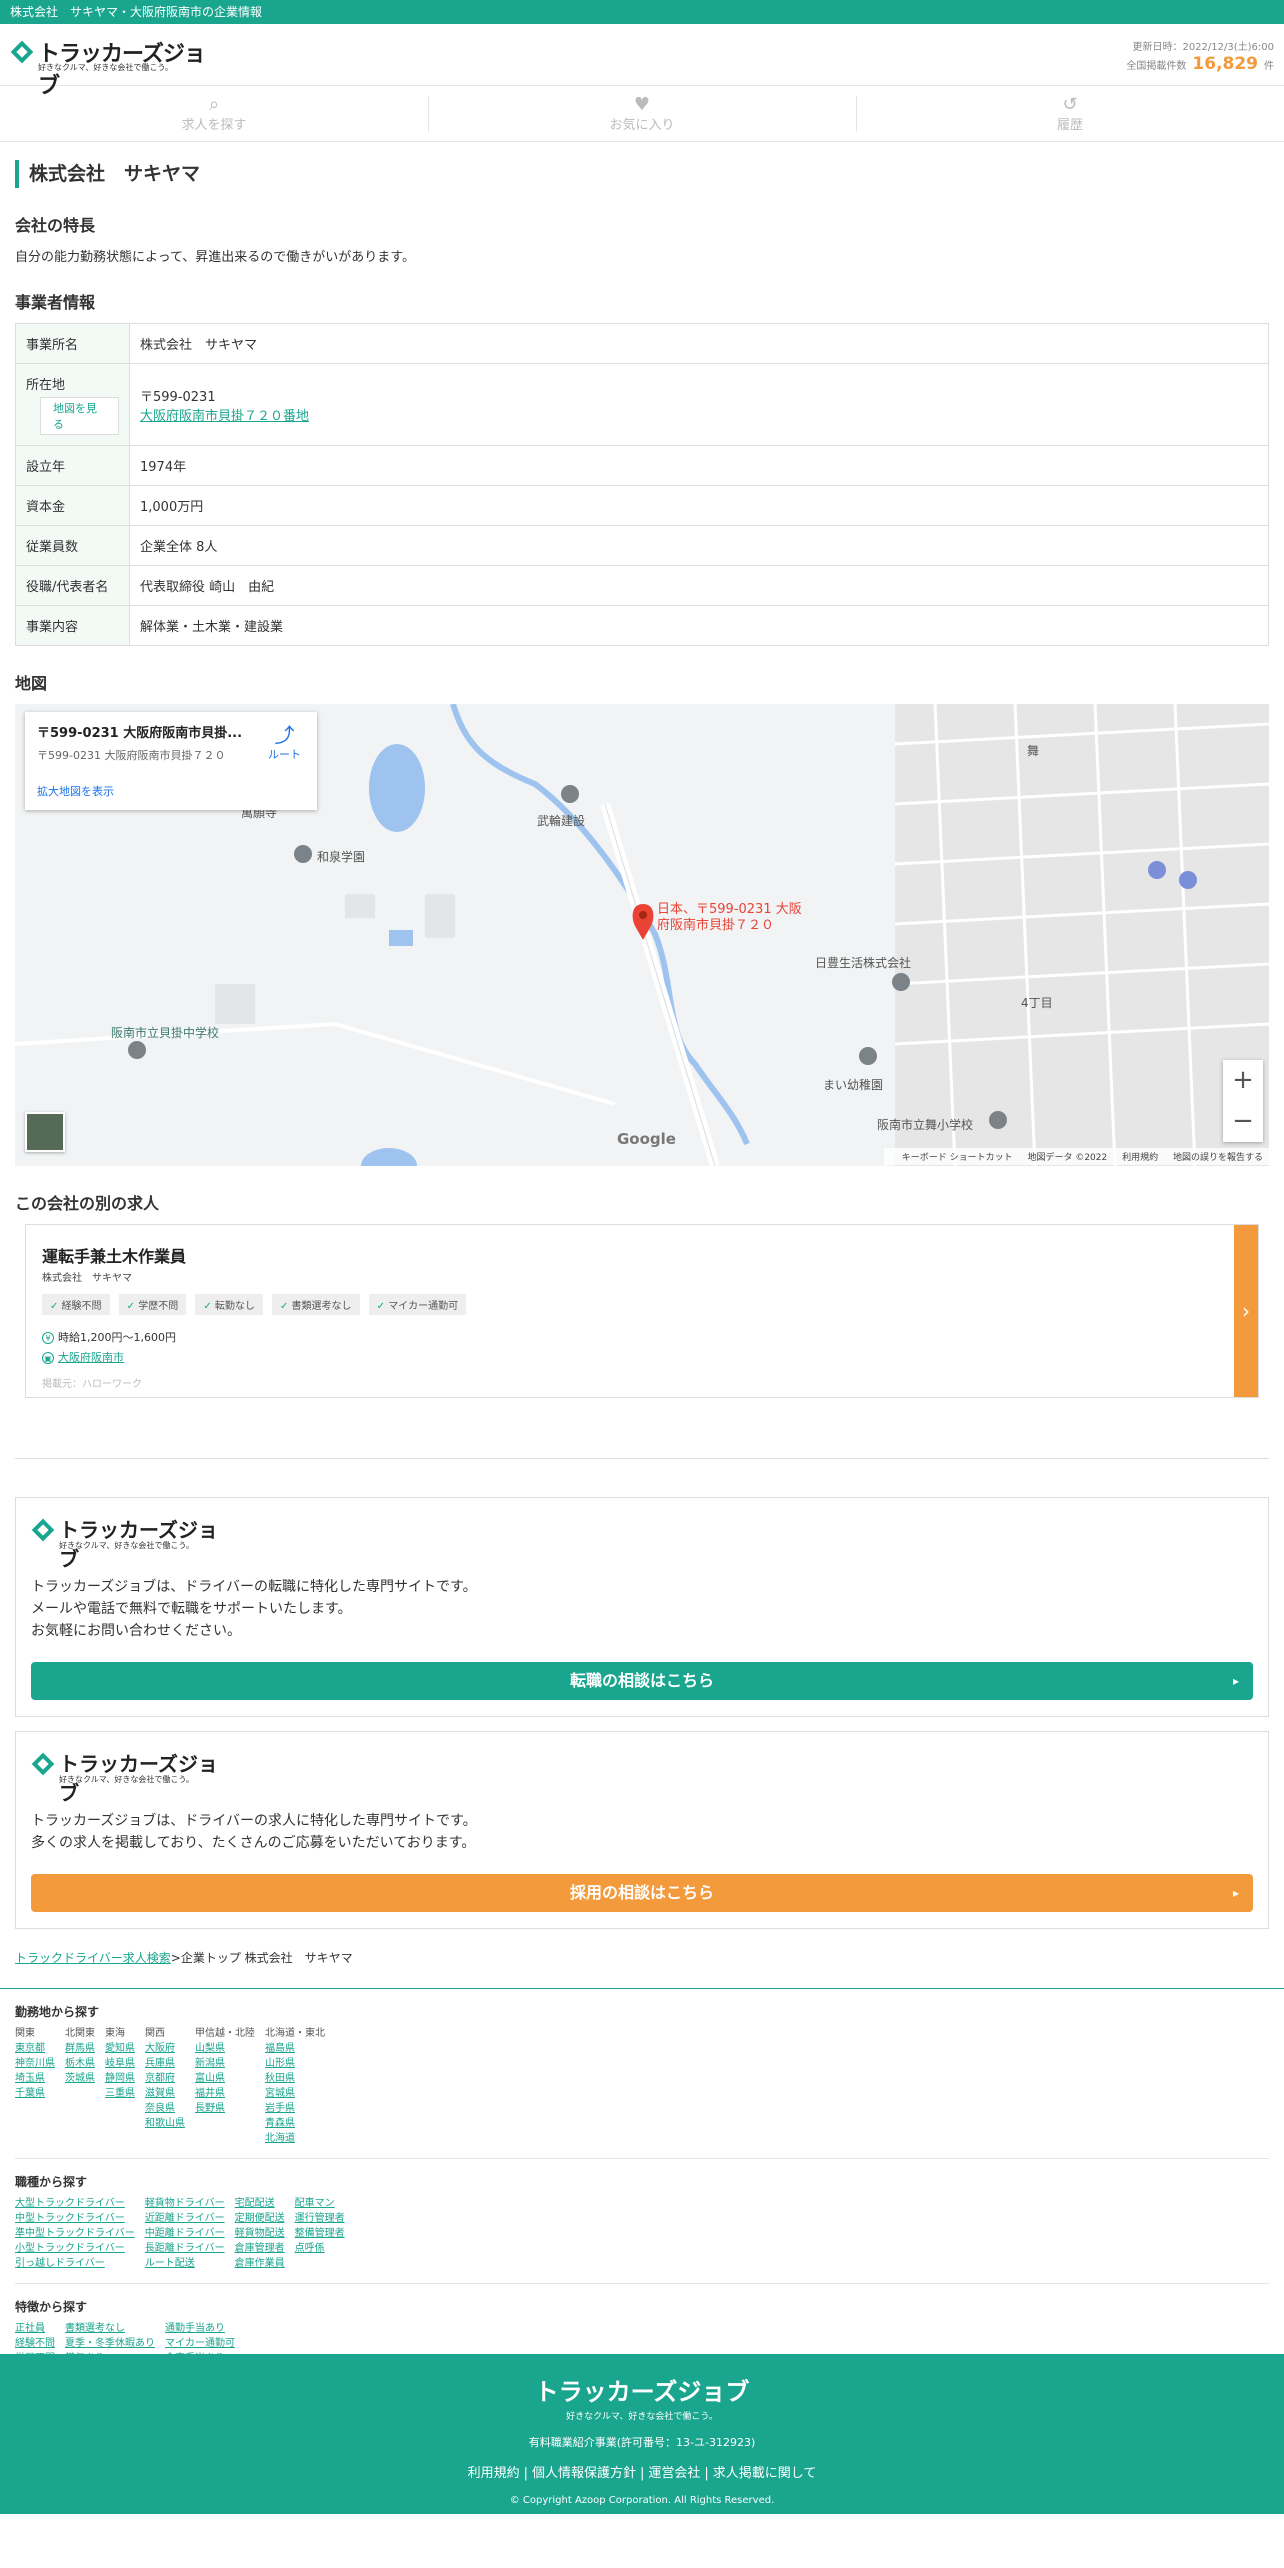 The width and height of the screenshot is (1284, 2568). I want to click on footer-search-link: 宅配配送, so click(260, 2203).